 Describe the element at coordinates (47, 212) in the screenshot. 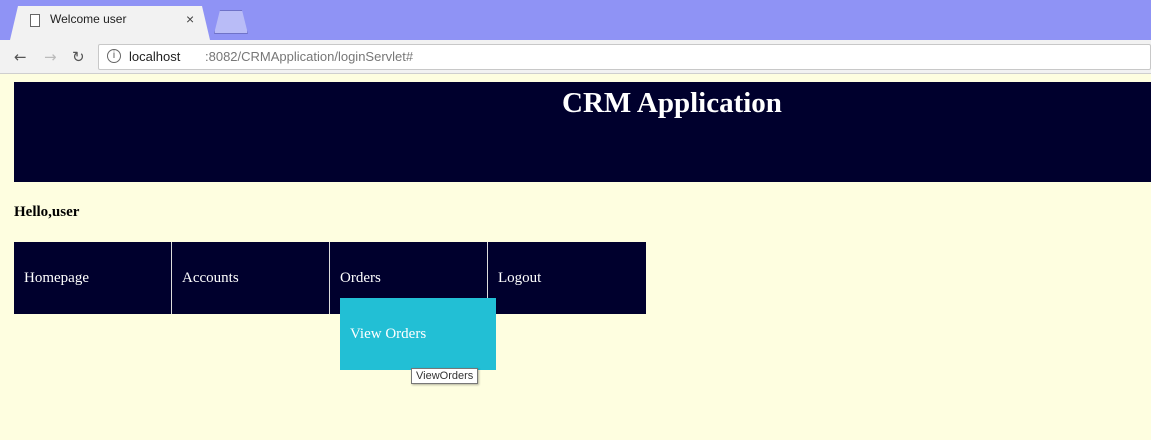

I see `greeting-text: Hello,user` at that location.